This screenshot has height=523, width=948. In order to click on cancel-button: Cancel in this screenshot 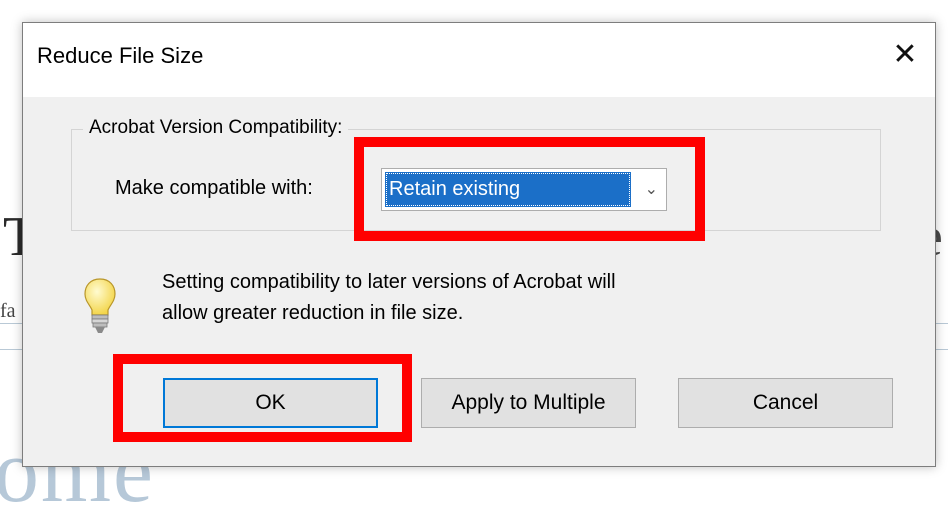, I will do `click(785, 403)`.